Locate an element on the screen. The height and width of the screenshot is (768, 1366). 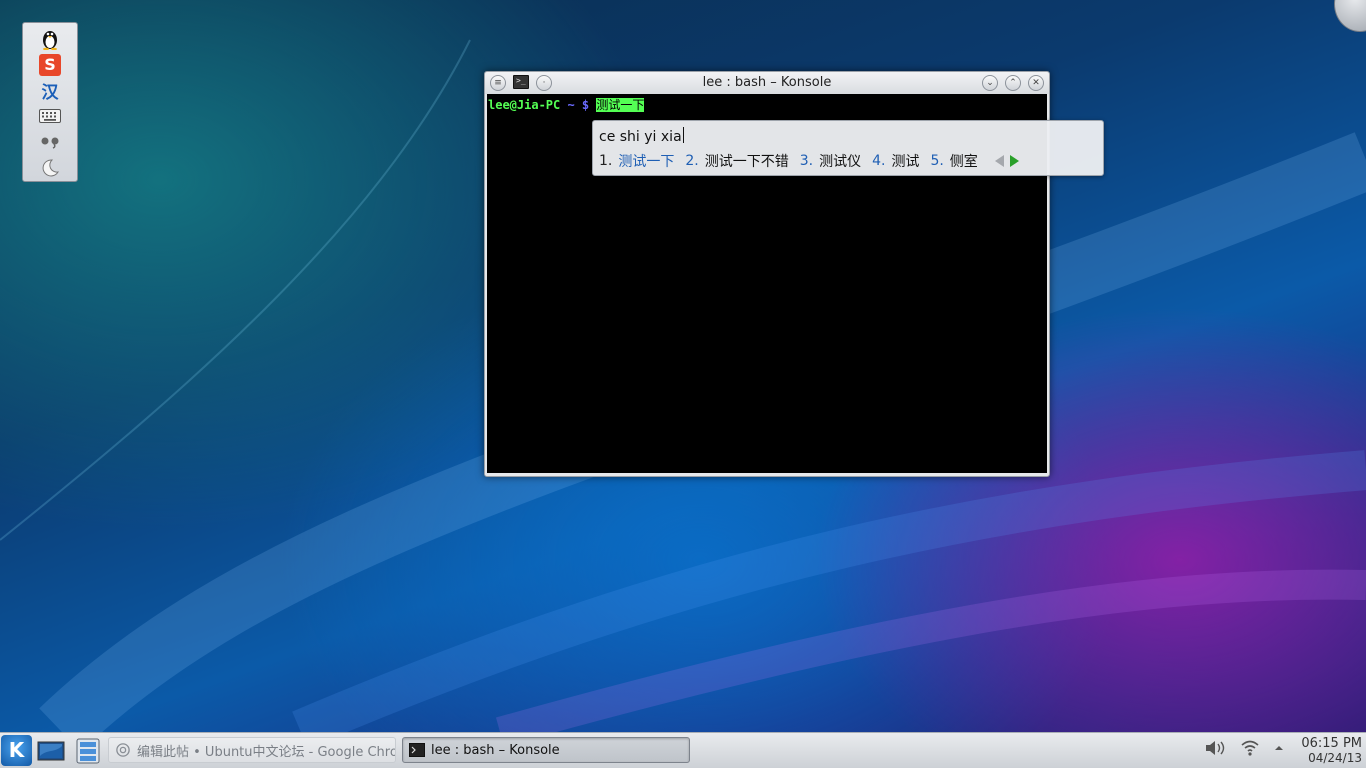
candidate-list: 1. 测试一下 2. 测试一下不错 3. 测试仪 4. 测试 5. 侧室 is located at coordinates (809, 161).